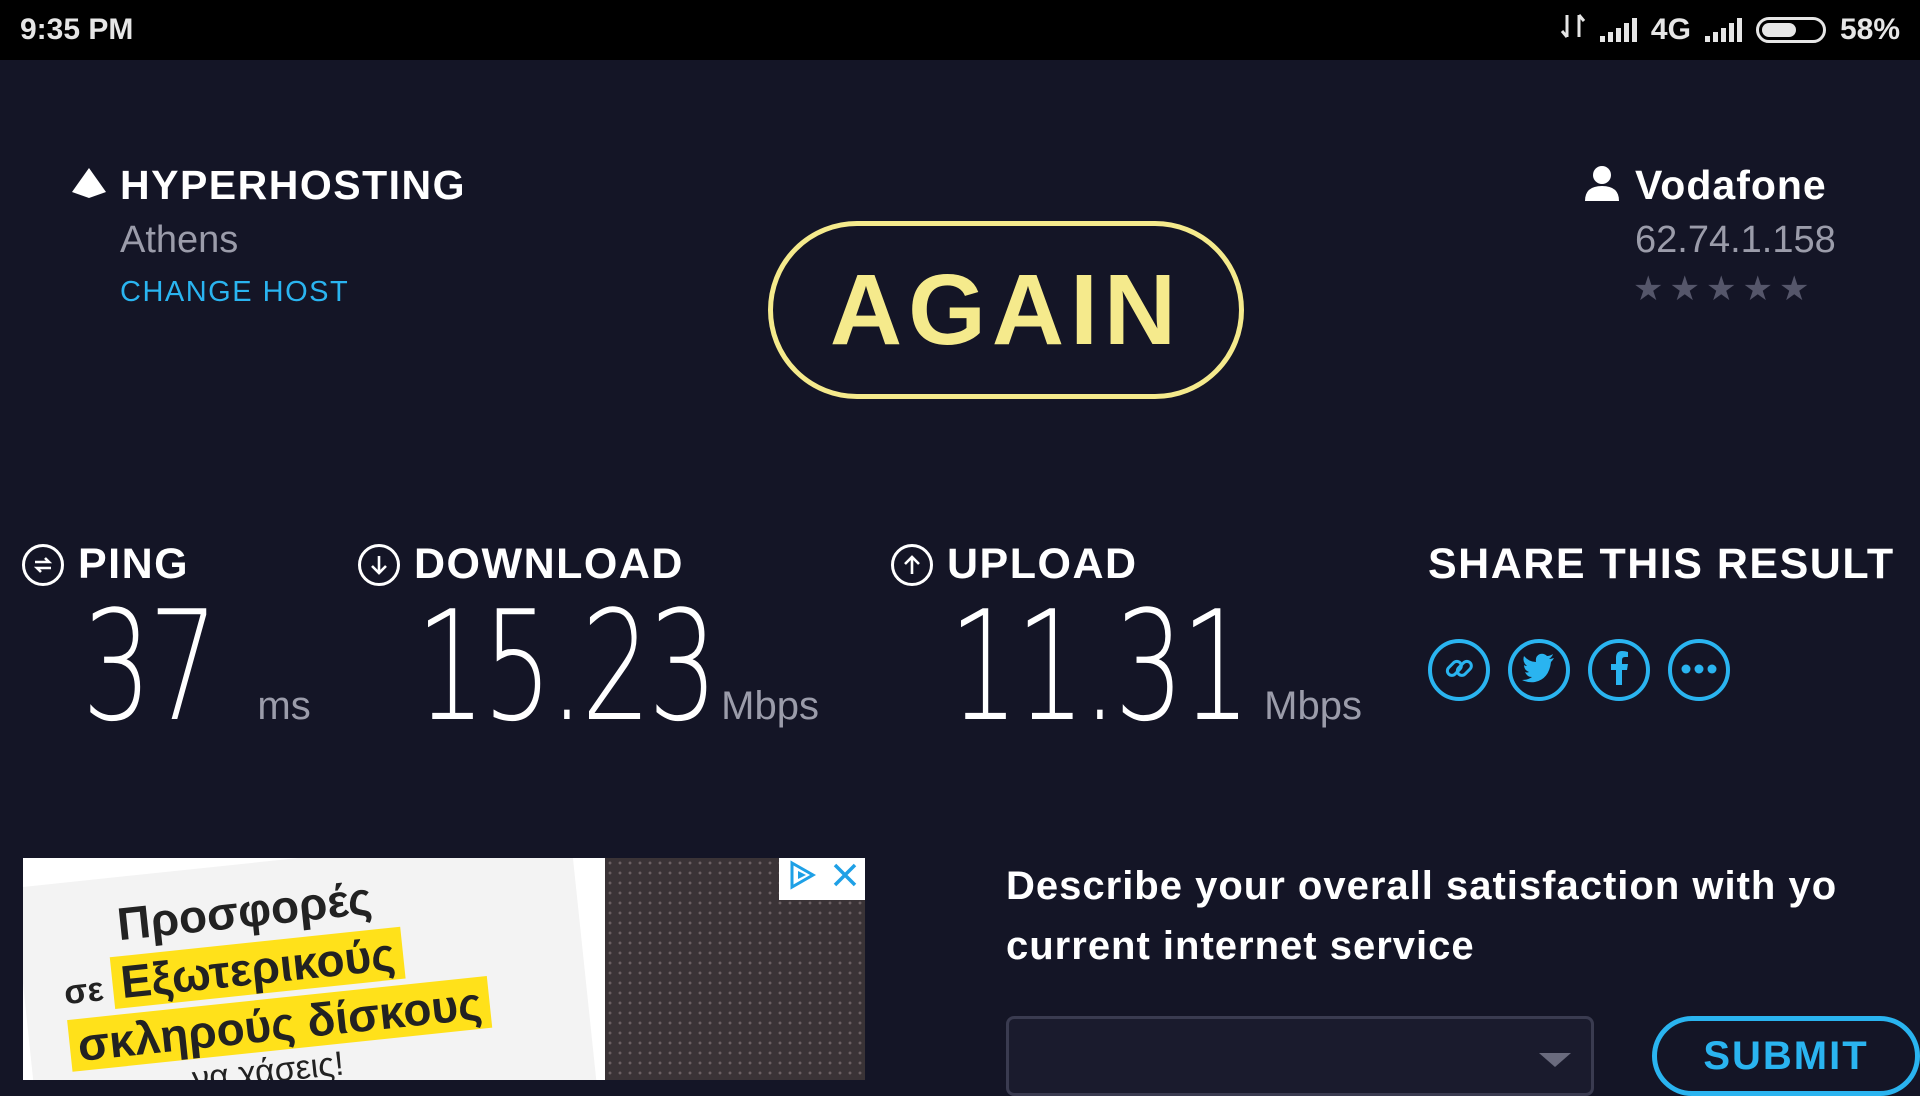  I want to click on link-share-button, so click(1459, 670).